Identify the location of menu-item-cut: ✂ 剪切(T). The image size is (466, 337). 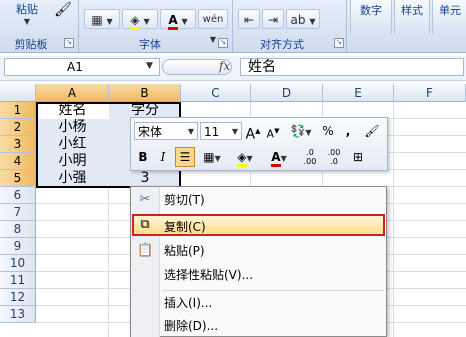
(258, 200).